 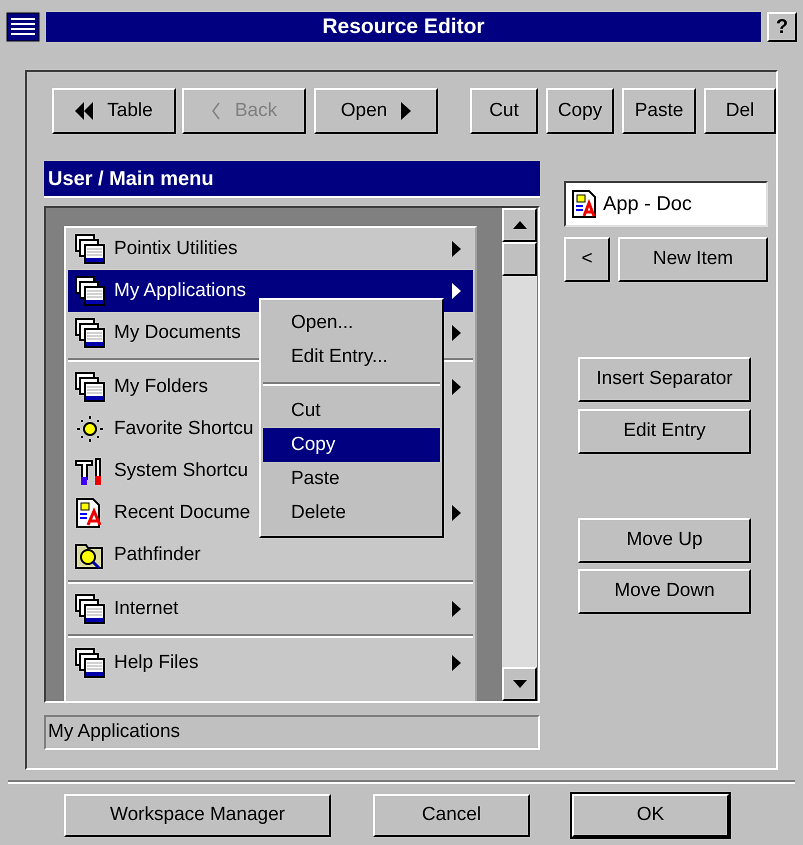 What do you see at coordinates (131, 179) in the screenshot?
I see `panel-title-text: User / Main menu` at bounding box center [131, 179].